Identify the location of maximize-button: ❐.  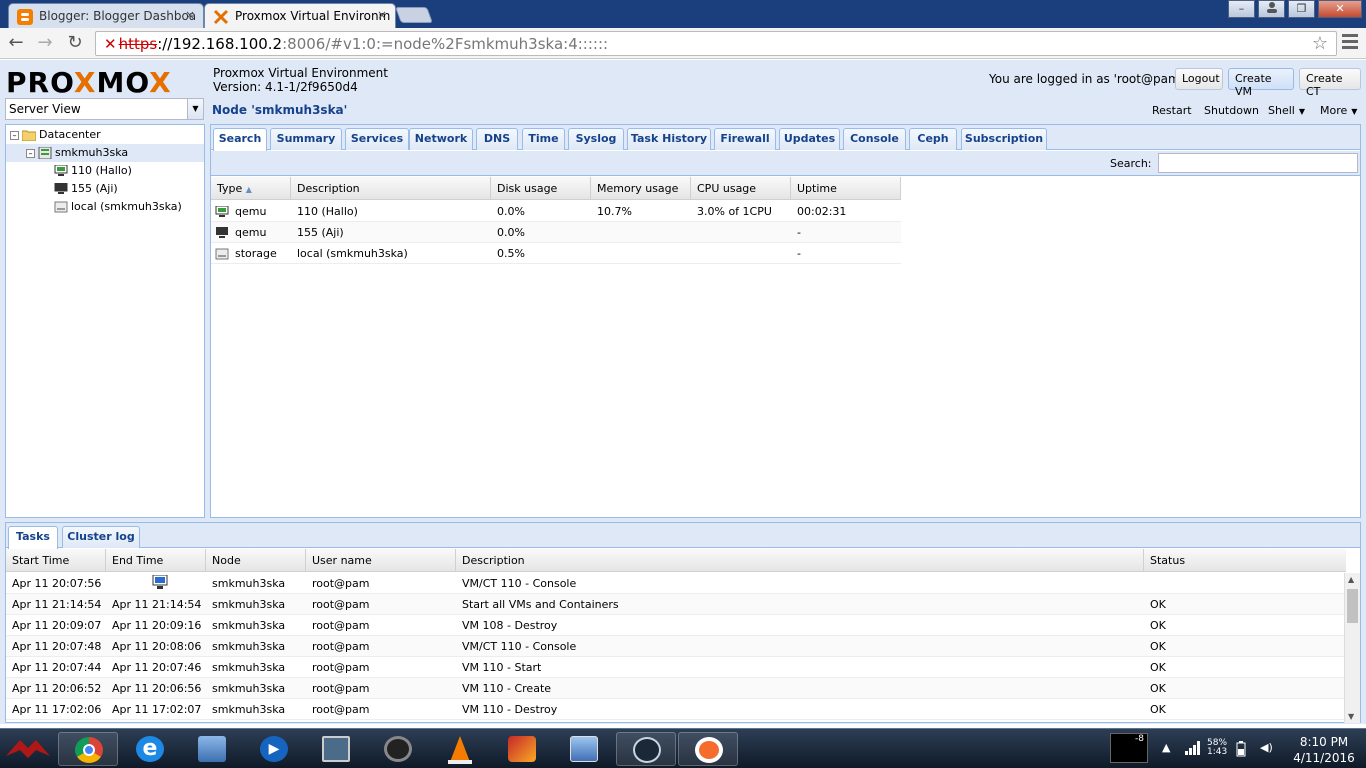
(1301, 9).